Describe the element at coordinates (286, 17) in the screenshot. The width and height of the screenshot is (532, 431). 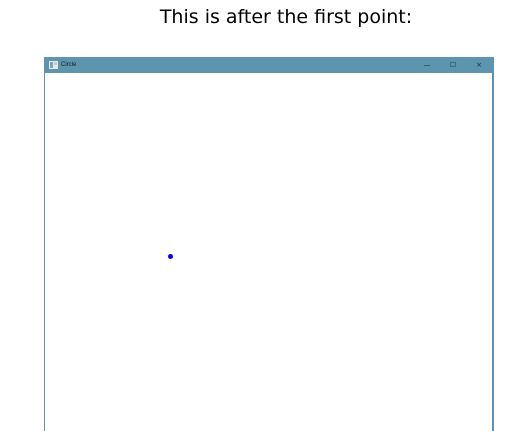
I see `caption-text: This is after the first point:` at that location.